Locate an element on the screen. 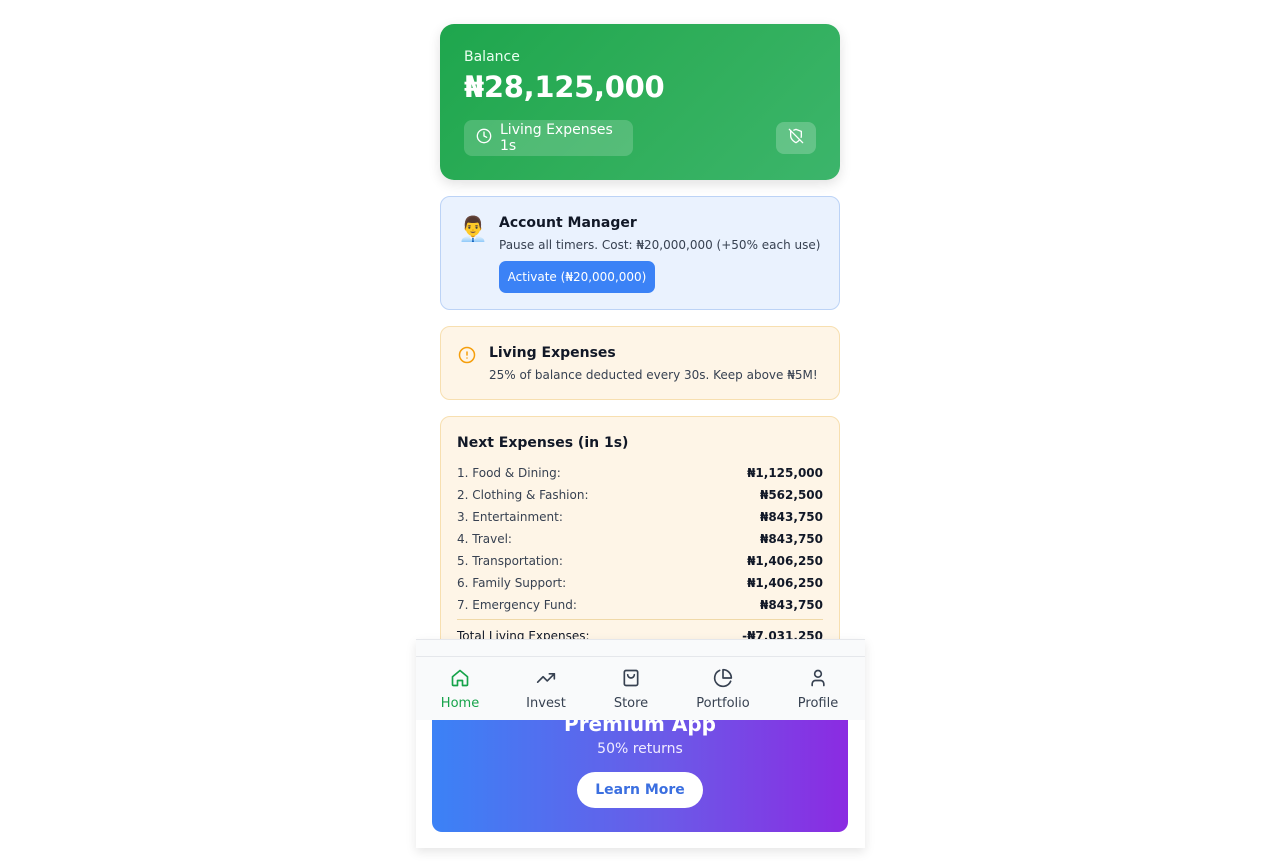 This screenshot has width=1265, height=861. bottom-nav: Home Invest Store Portfolio Profile is located at coordinates (640, 679).